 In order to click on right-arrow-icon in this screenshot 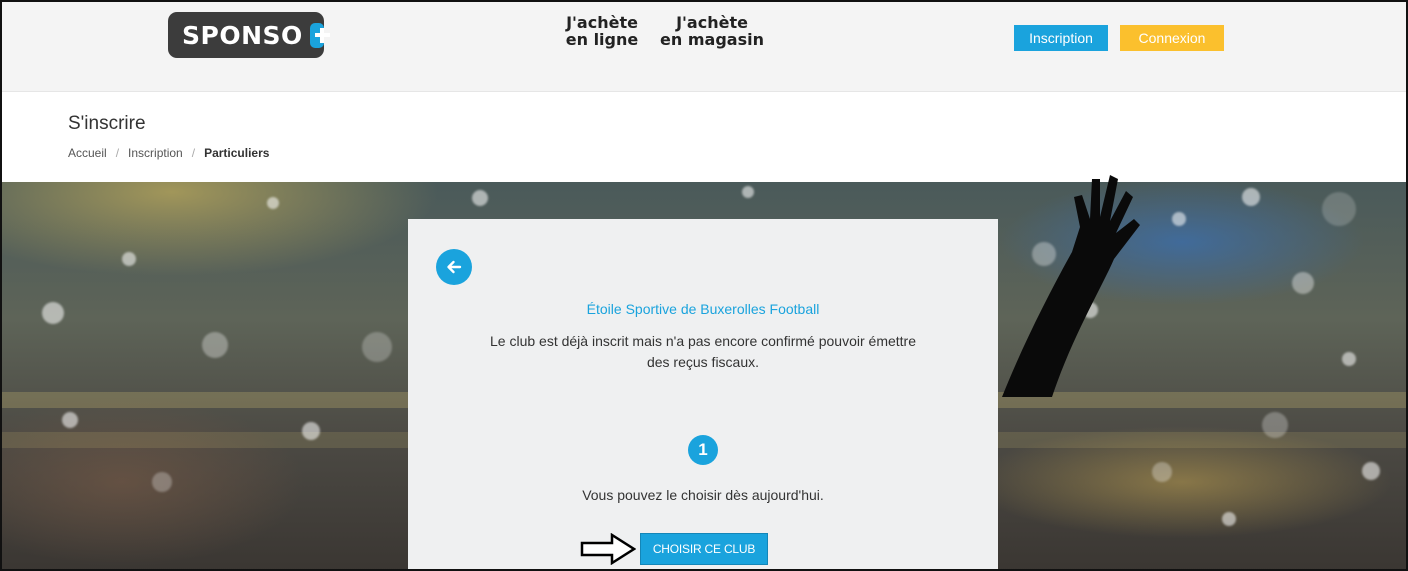, I will do `click(608, 549)`.